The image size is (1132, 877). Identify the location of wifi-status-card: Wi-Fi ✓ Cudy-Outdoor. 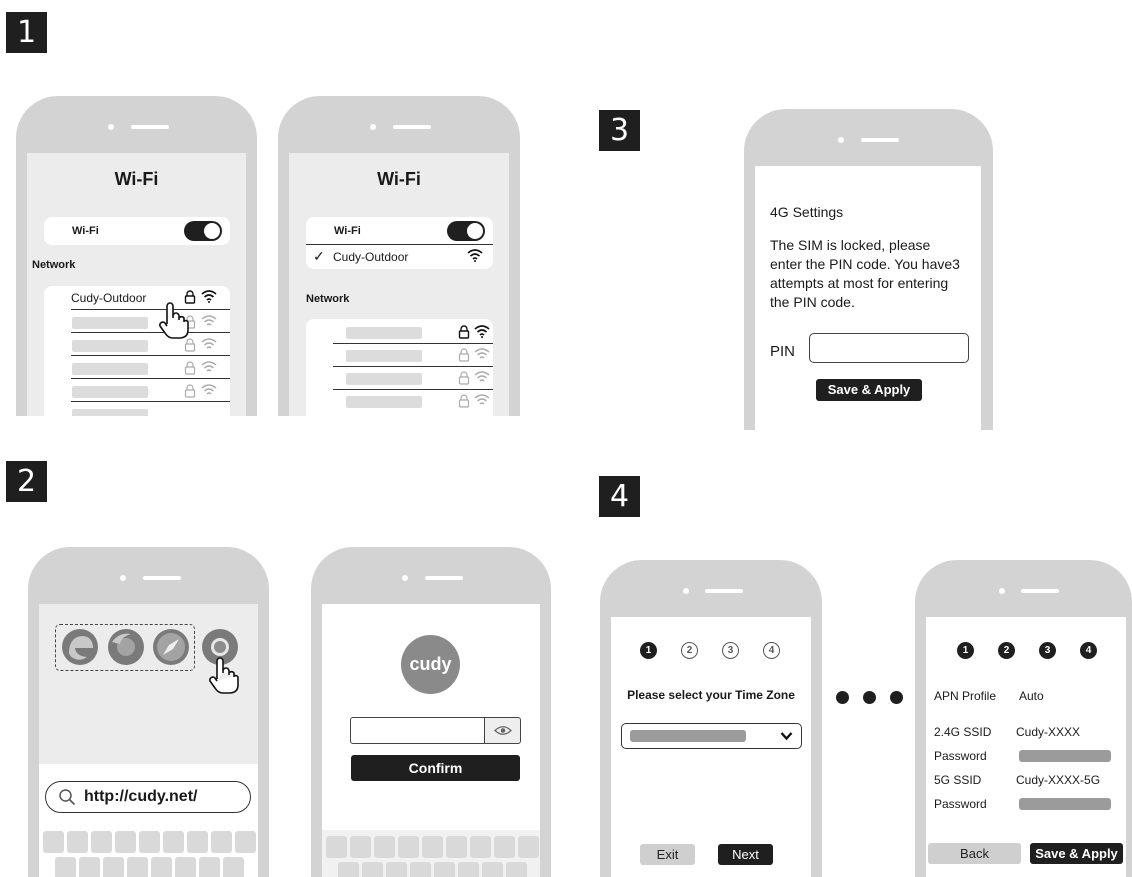
(399, 243).